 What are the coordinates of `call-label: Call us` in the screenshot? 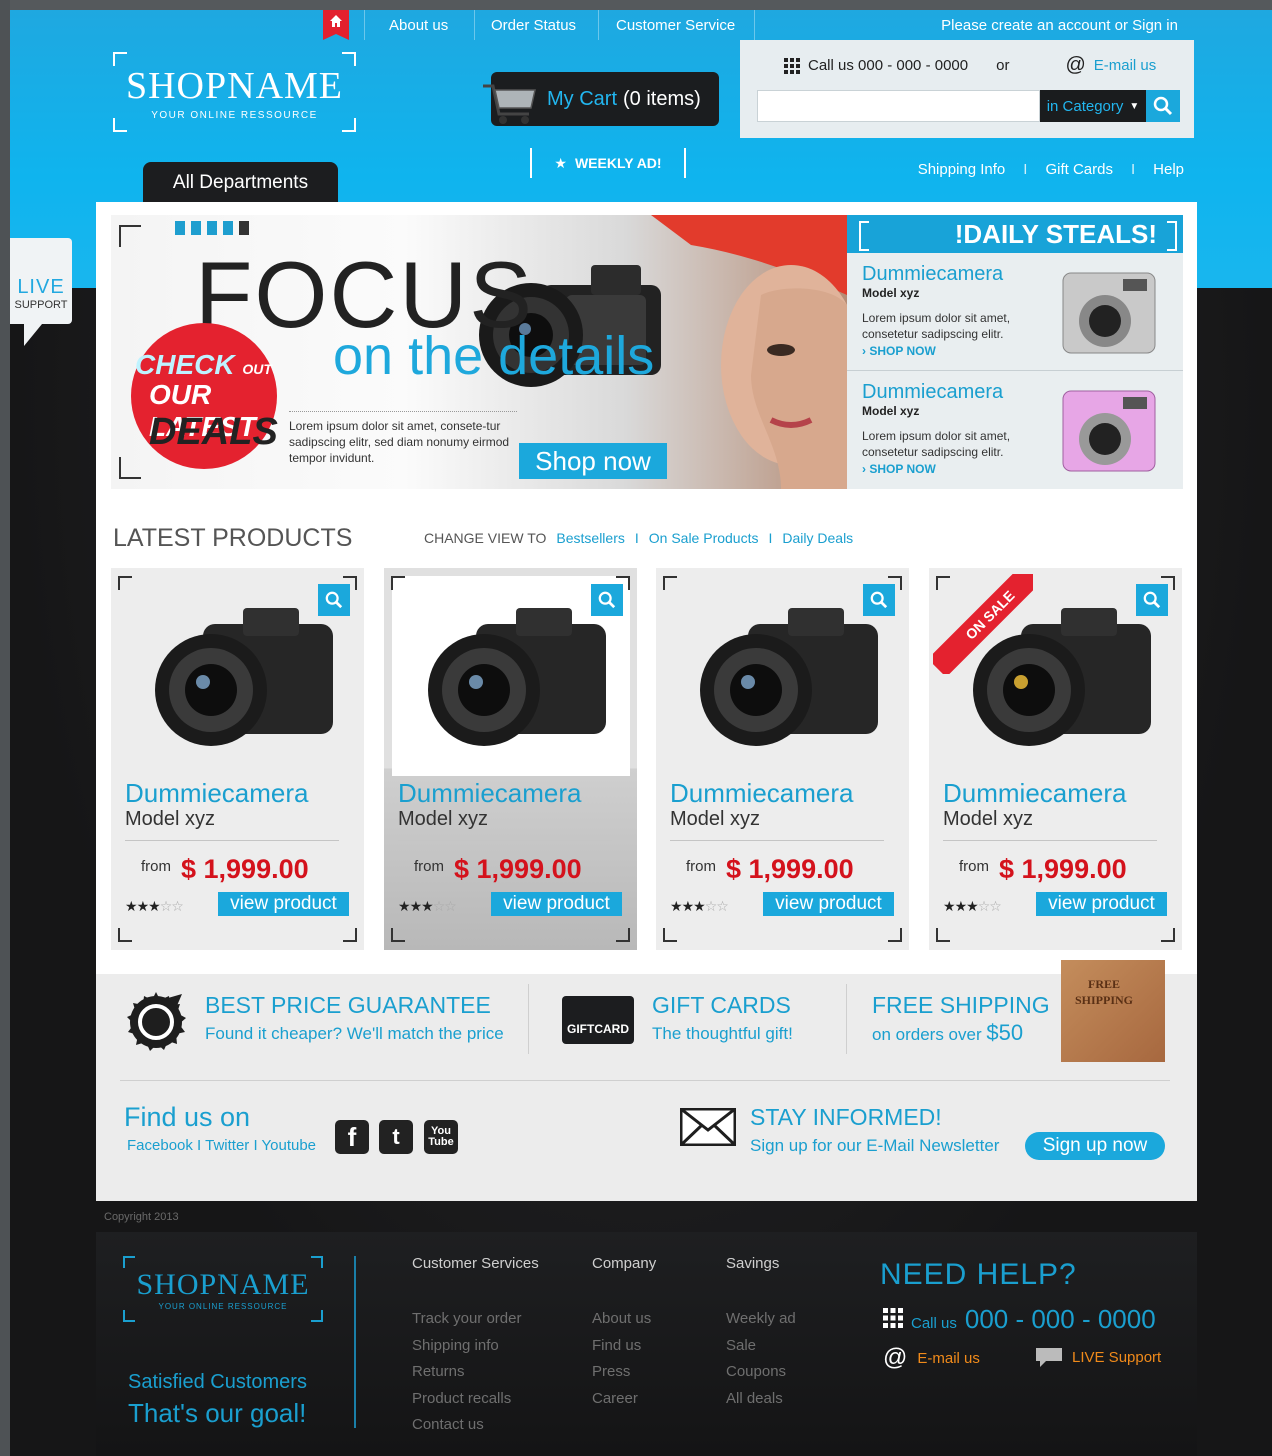 It's located at (934, 1323).